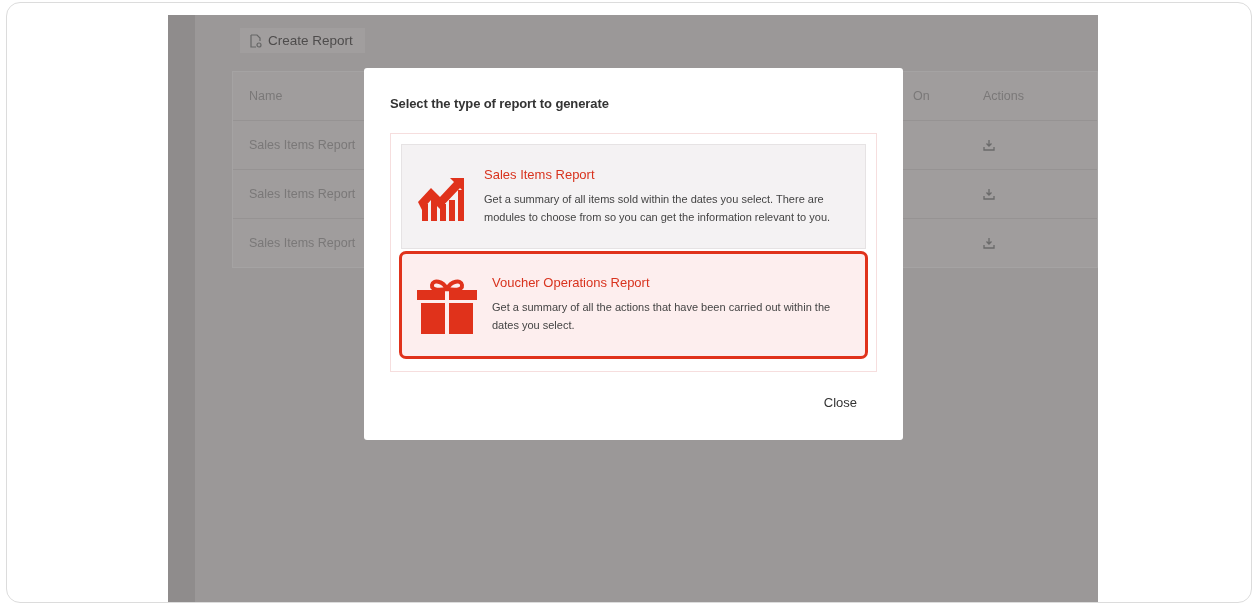  Describe the element at coordinates (840, 402) in the screenshot. I see `close-button: Close` at that location.